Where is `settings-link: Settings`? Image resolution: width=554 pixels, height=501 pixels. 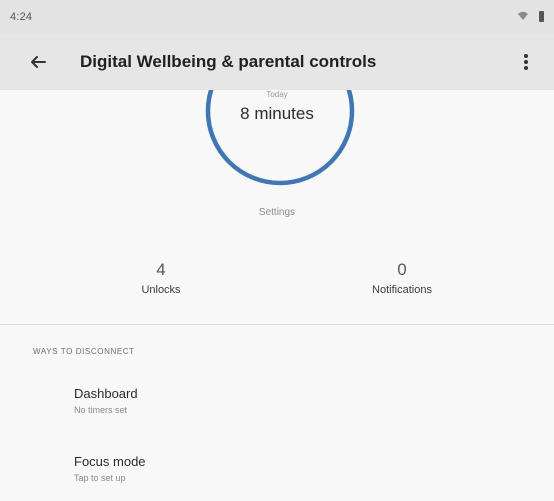
settings-link: Settings is located at coordinates (277, 212).